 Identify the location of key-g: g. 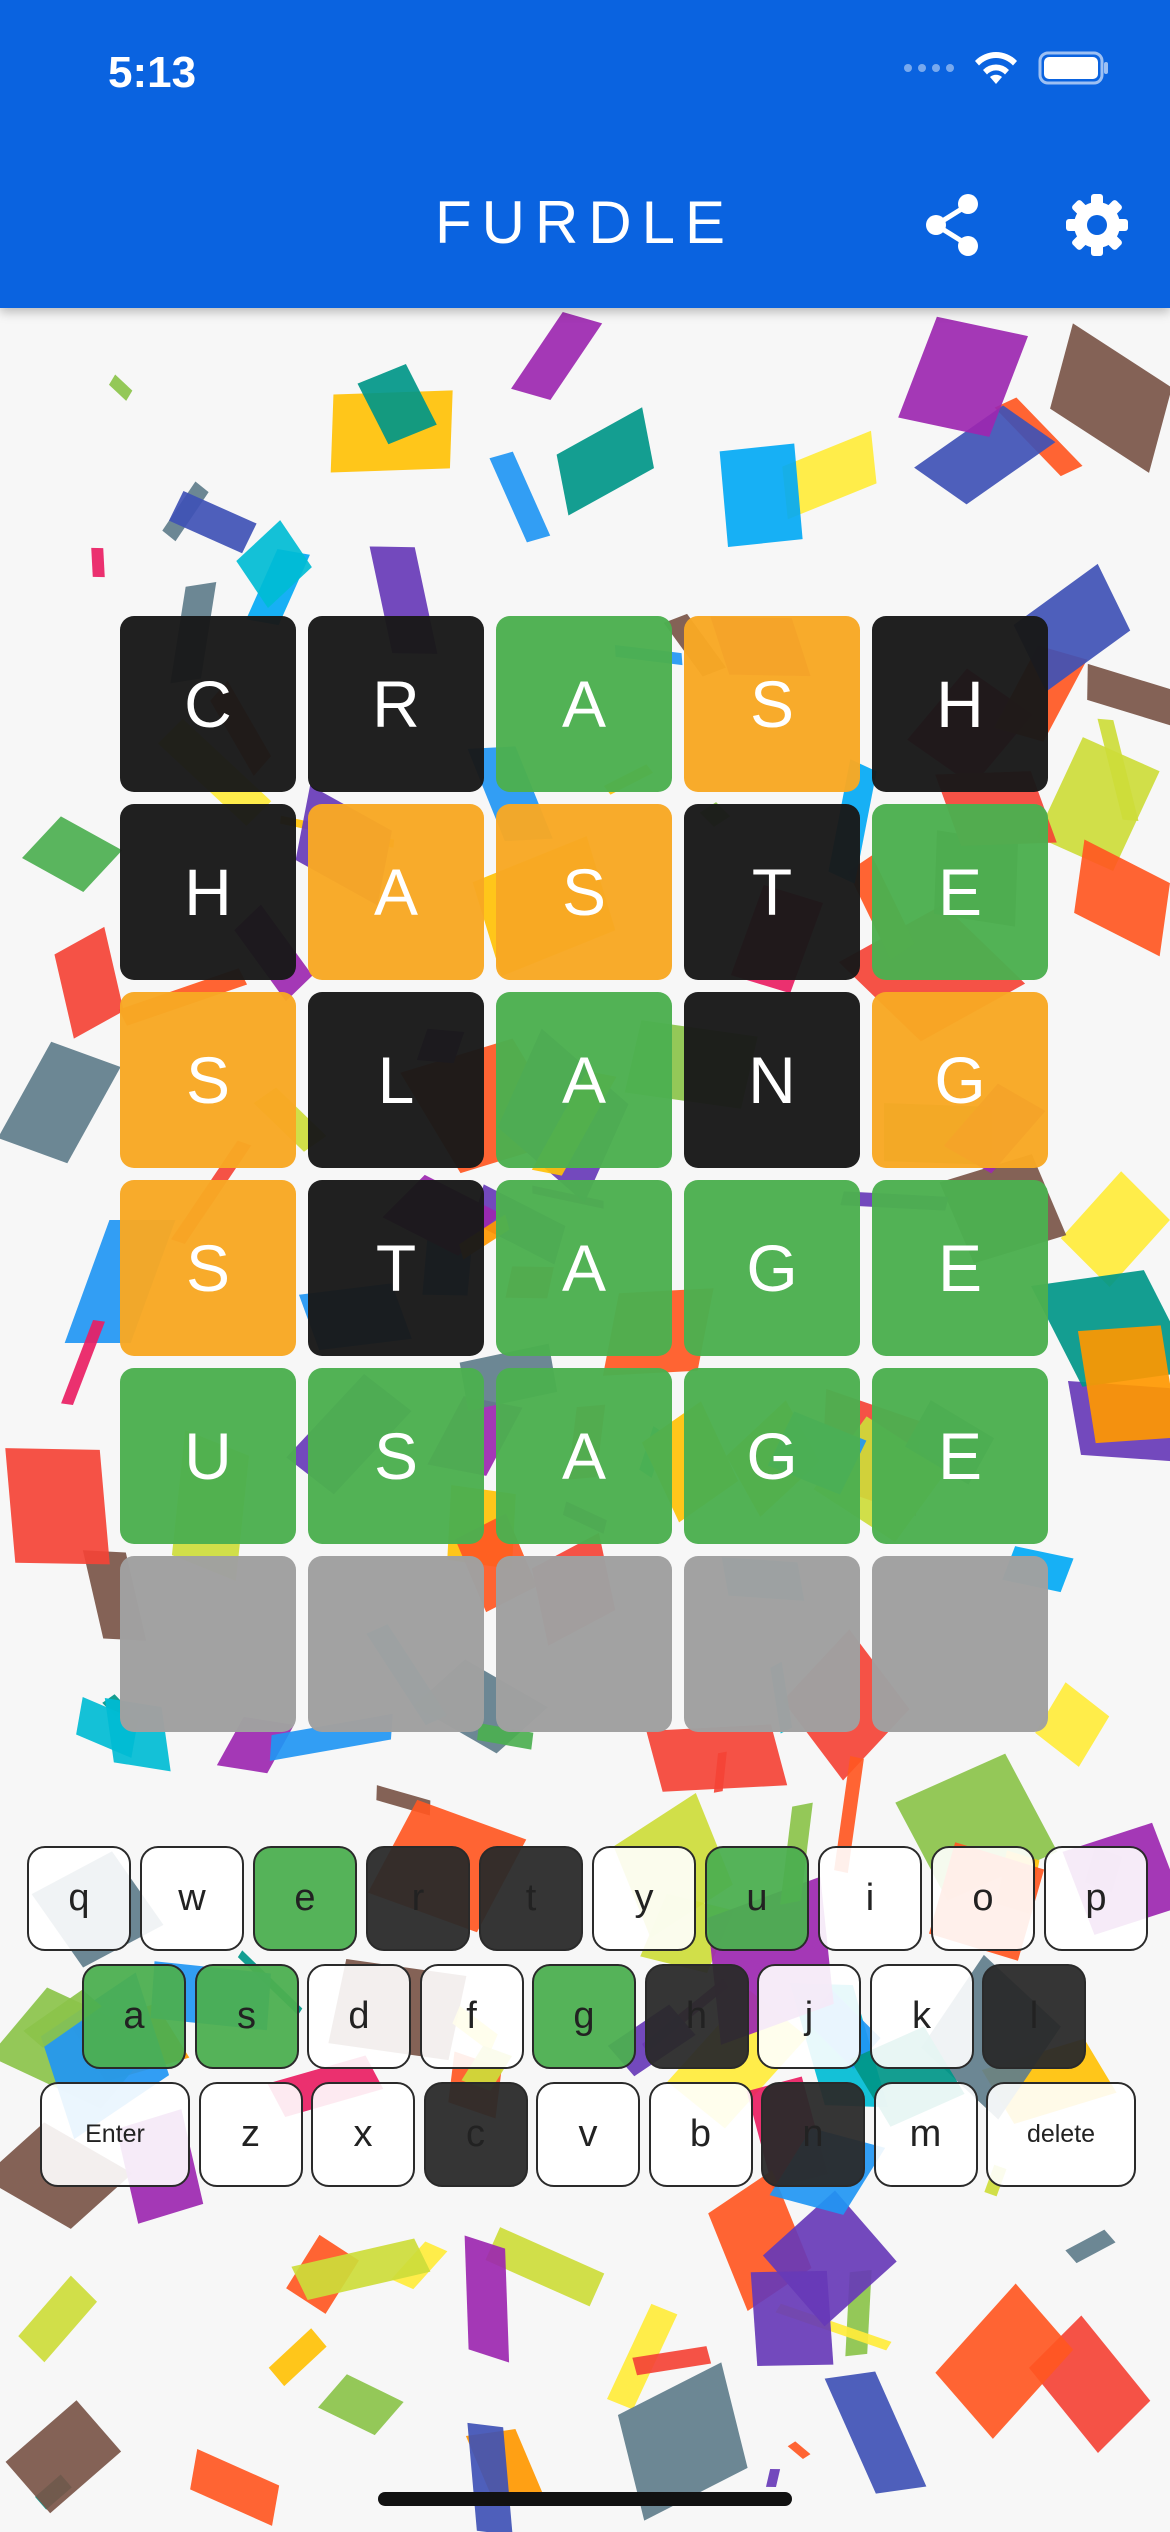
(584, 2016).